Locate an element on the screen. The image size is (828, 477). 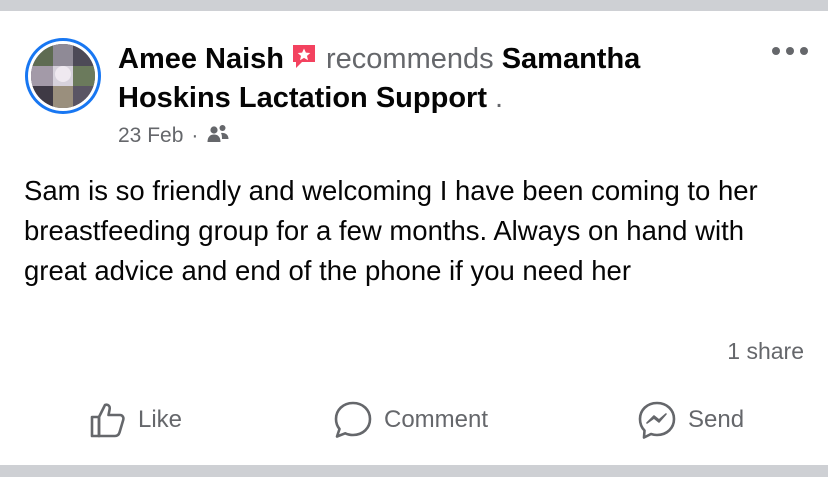
post-date: 23 Feb is located at coordinates (150, 135).